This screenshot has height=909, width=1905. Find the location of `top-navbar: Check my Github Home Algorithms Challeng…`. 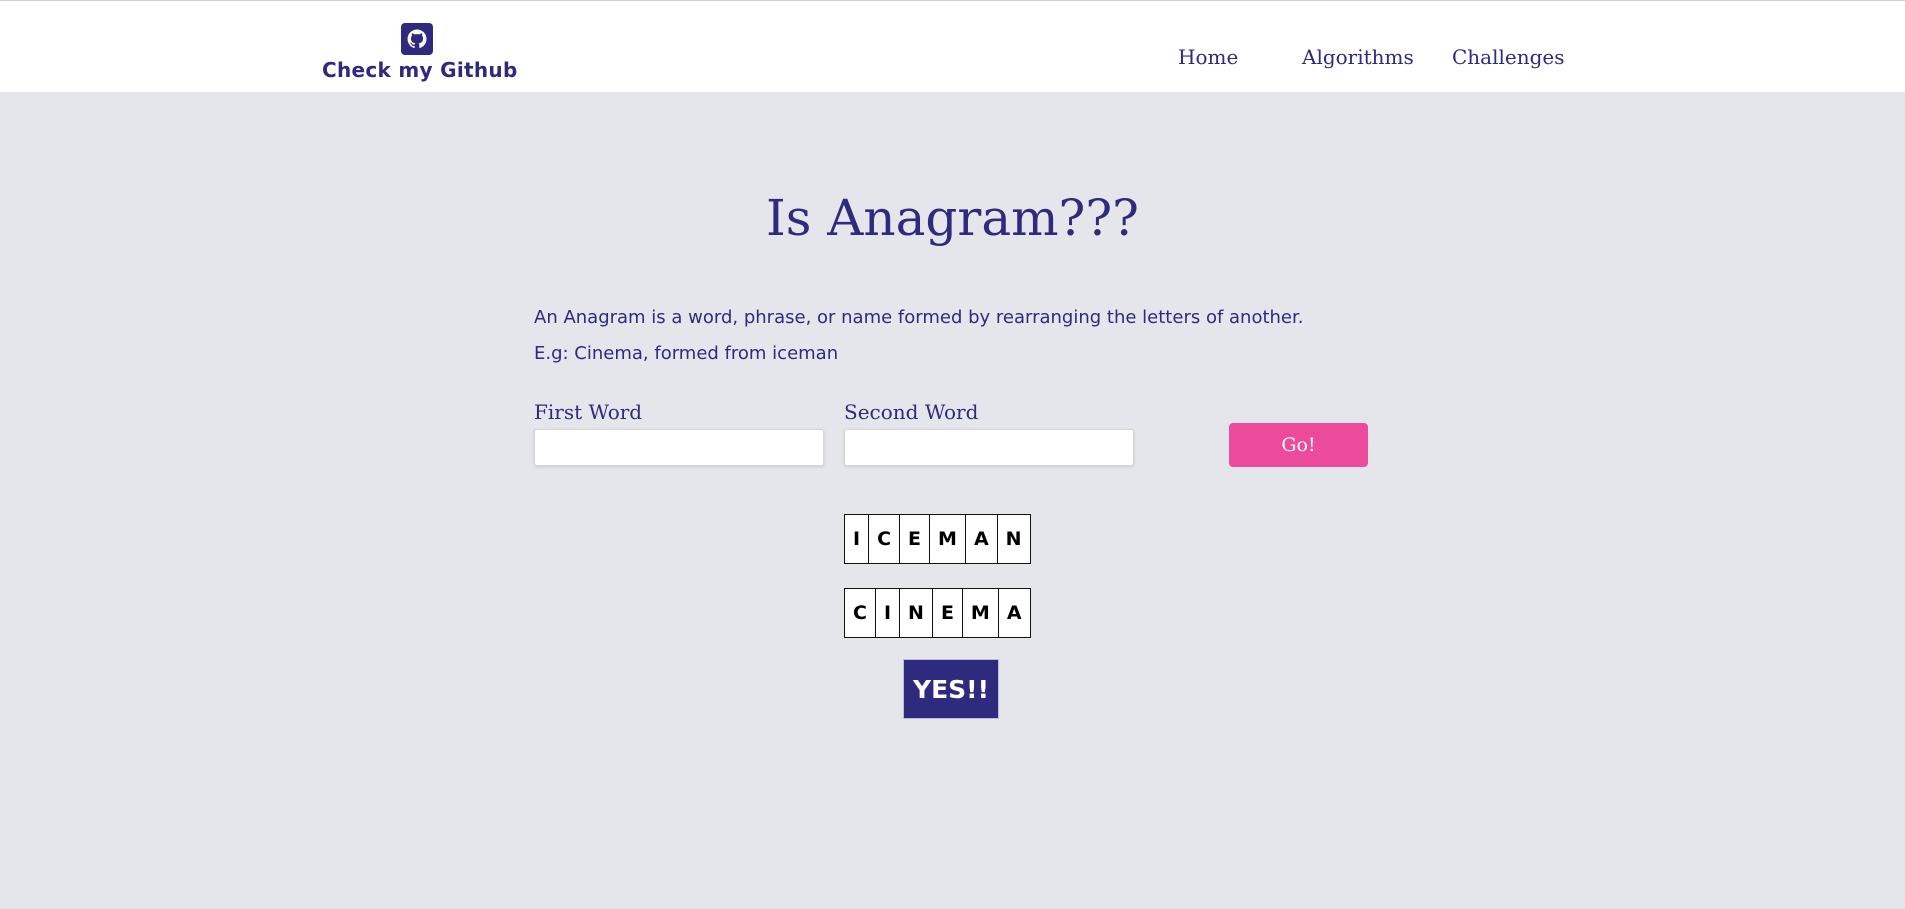

top-navbar: Check my Github Home Algorithms Challeng… is located at coordinates (952, 46).